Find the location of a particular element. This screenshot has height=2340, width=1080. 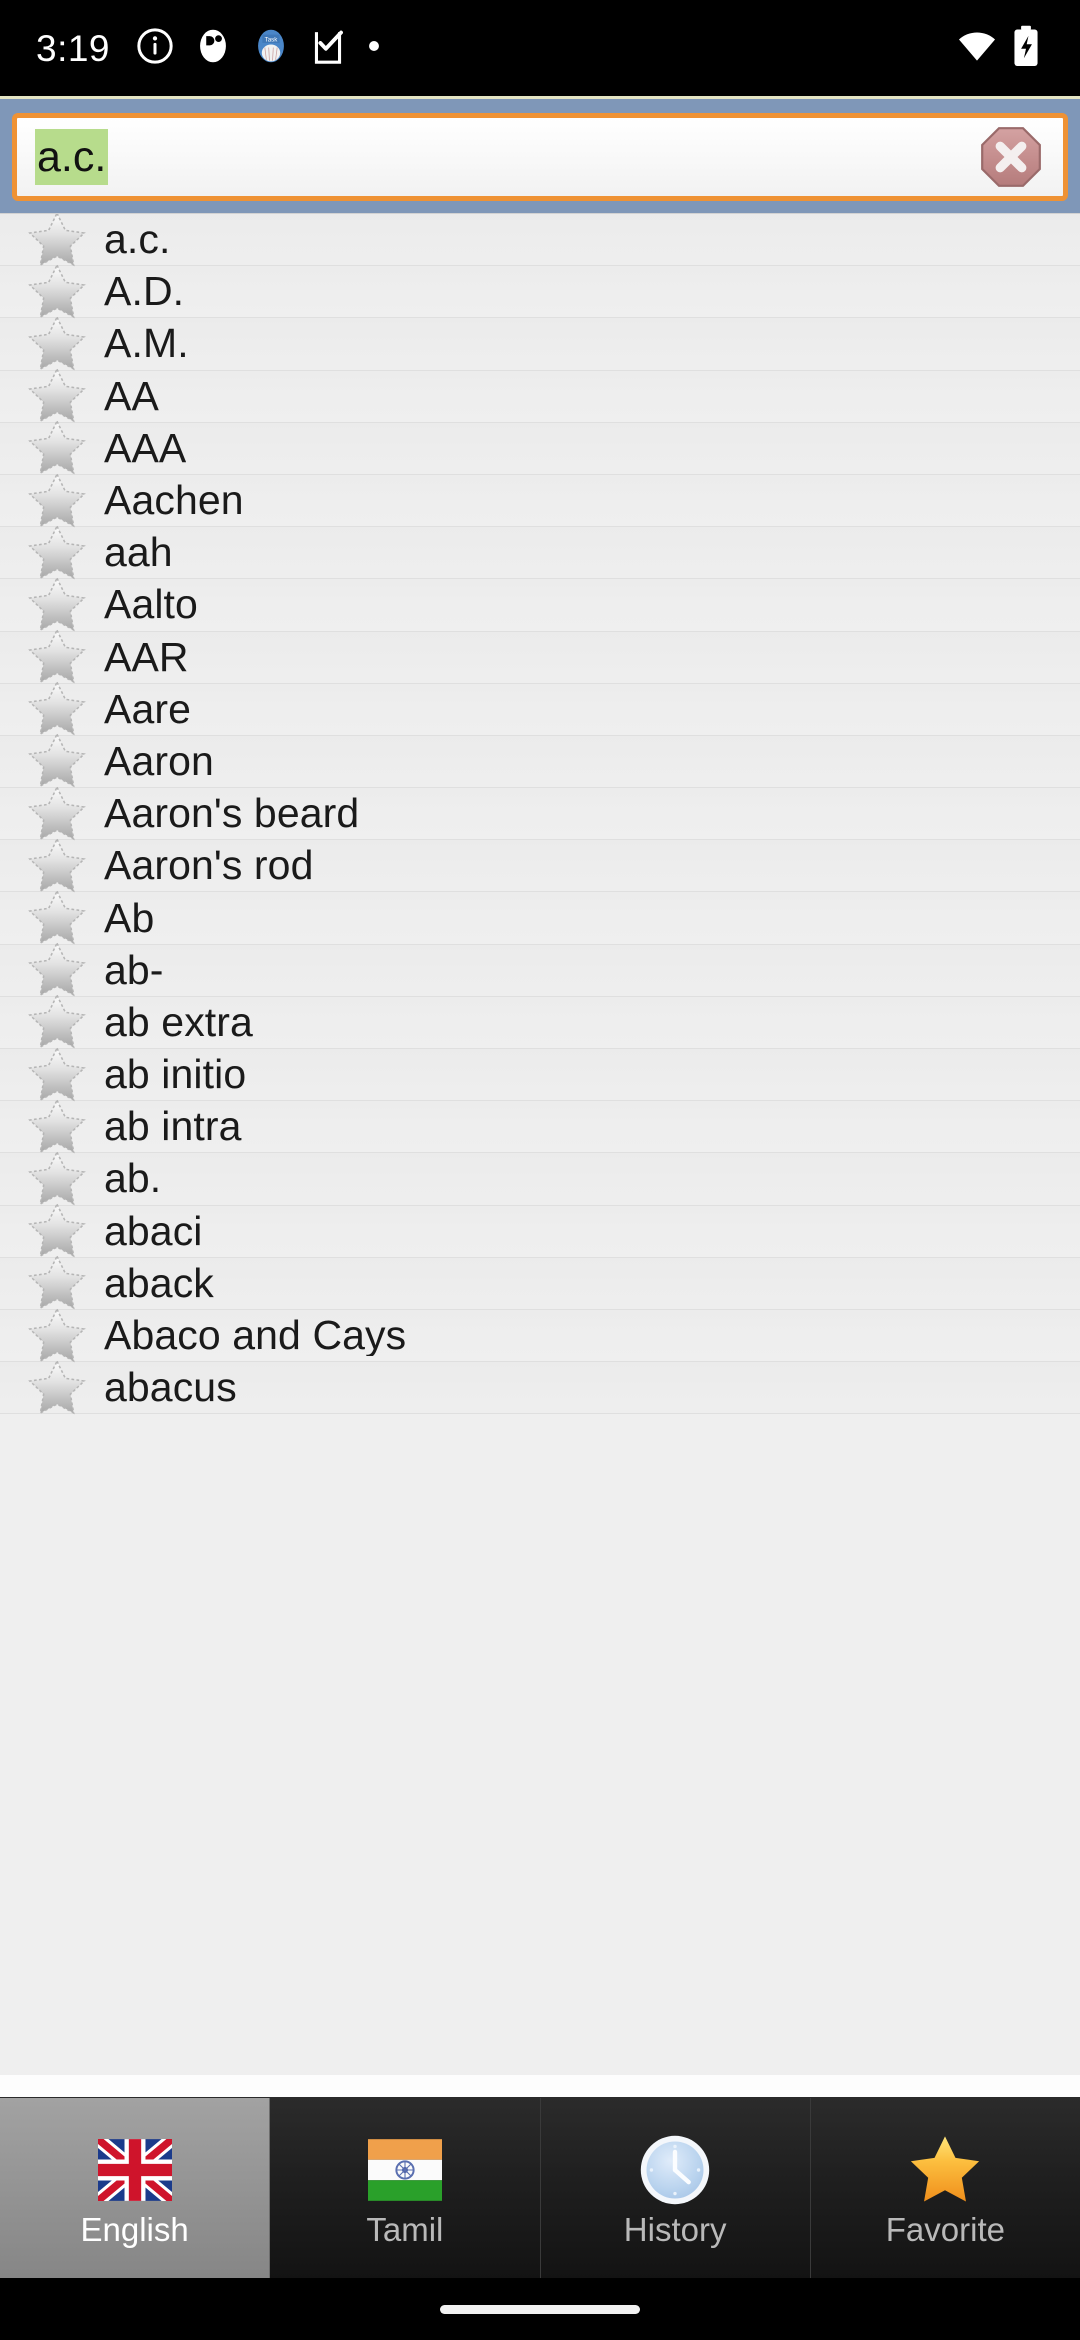

clear-search-button is located at coordinates (1011, 157).